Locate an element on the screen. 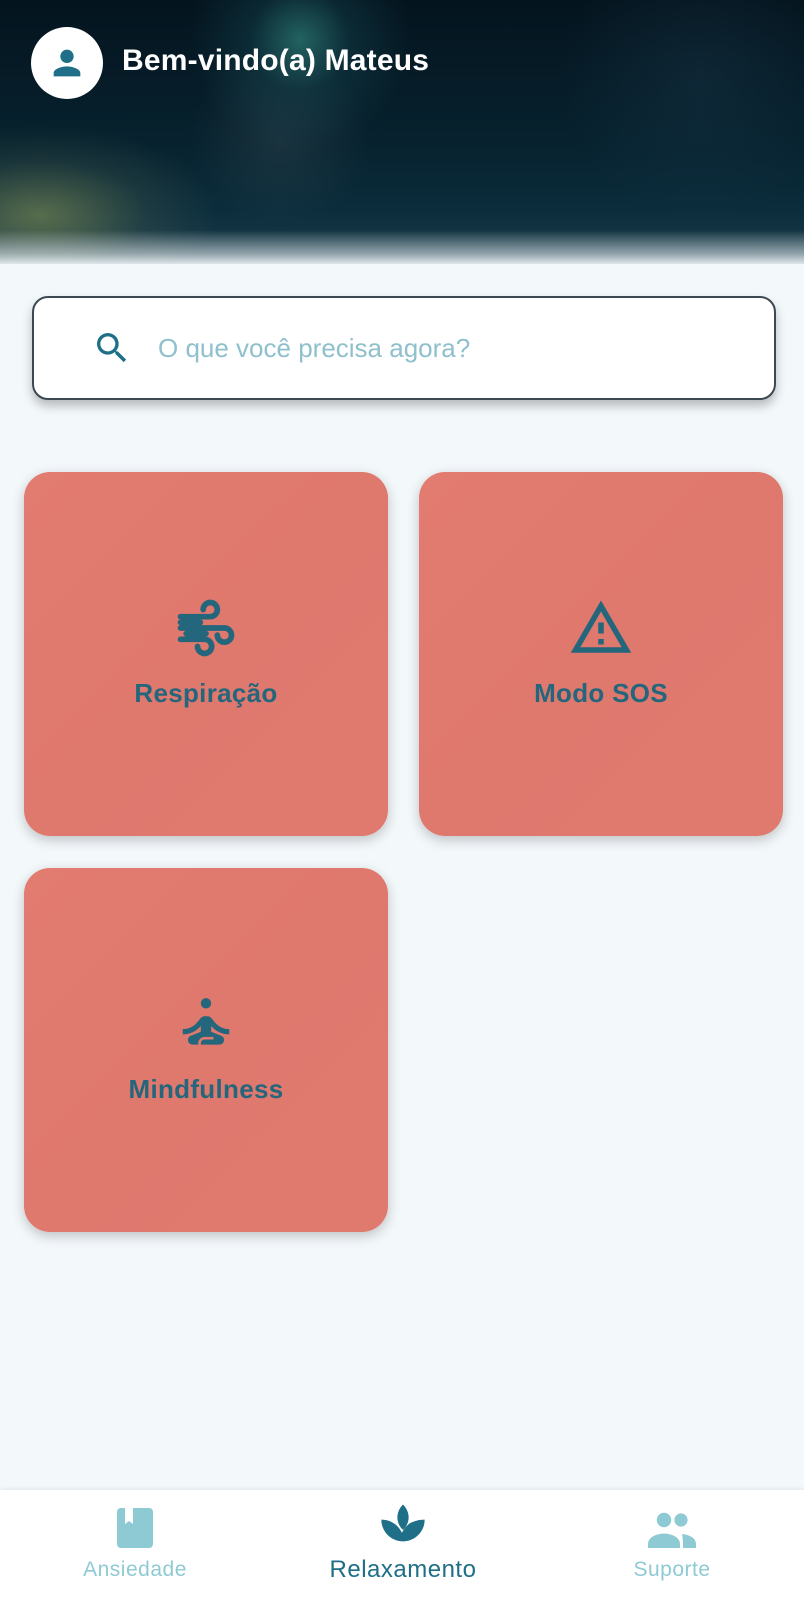 This screenshot has height=1600, width=804. book-icon is located at coordinates (135, 1520).